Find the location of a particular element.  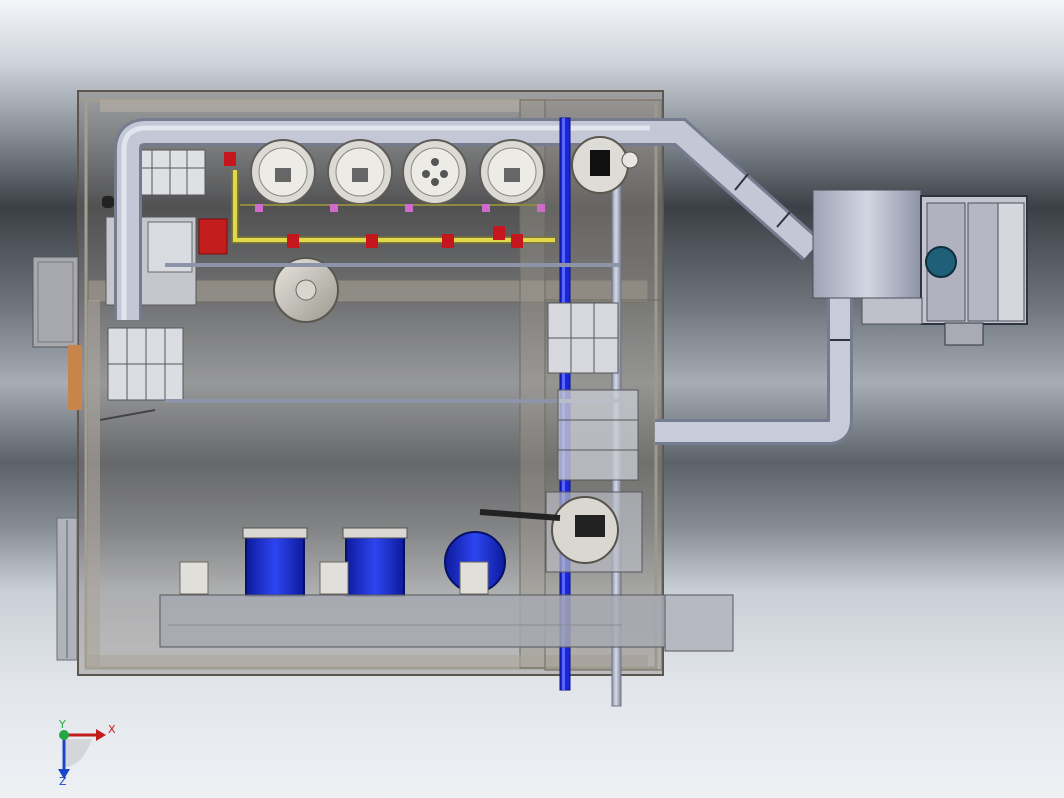

xyz-triad-icon: X Y Z is located at coordinates (87, 751).